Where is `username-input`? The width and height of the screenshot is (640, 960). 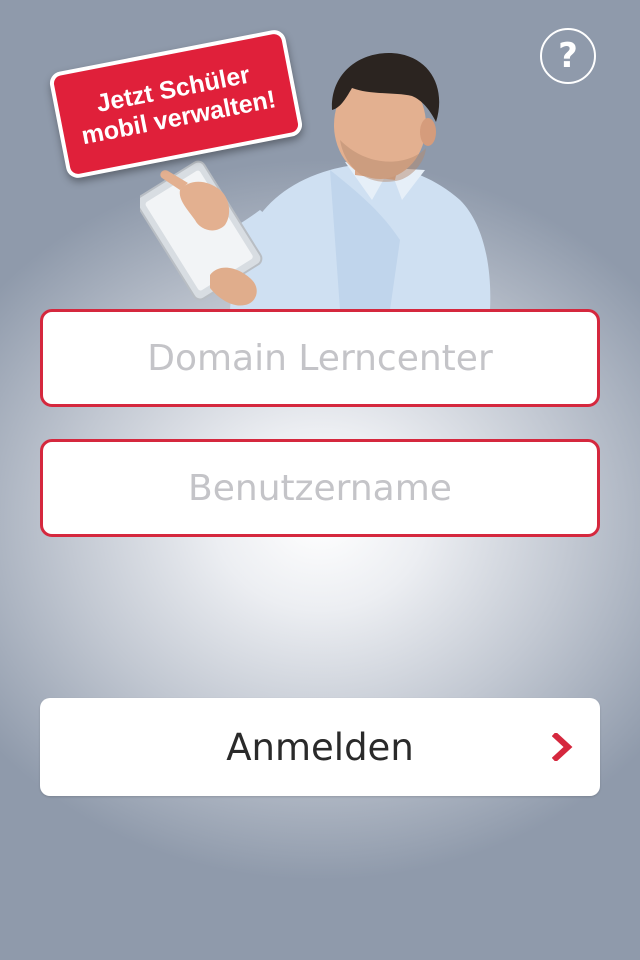
username-input is located at coordinates (320, 488).